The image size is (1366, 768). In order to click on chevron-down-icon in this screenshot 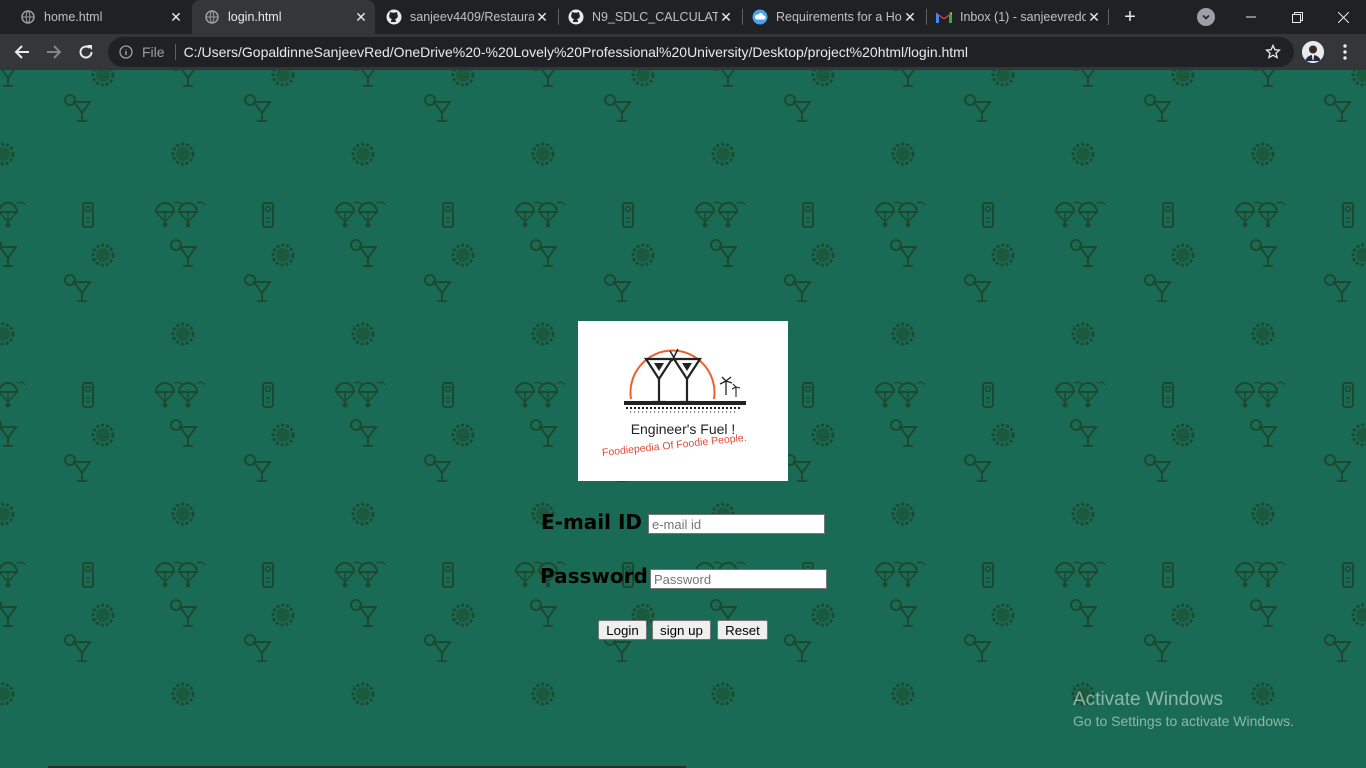, I will do `click(1206, 17)`.